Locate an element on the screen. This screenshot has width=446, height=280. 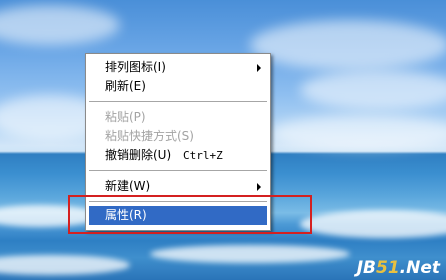
menu-item-refresh: 刷新(E) is located at coordinates (178, 86).